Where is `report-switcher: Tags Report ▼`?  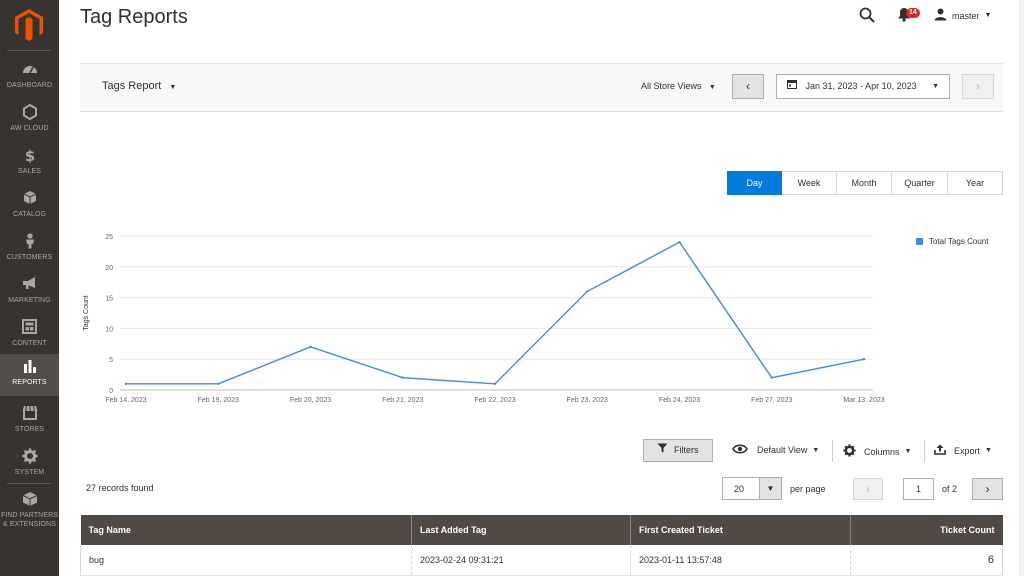 report-switcher: Tags Report ▼ is located at coordinates (139, 86).